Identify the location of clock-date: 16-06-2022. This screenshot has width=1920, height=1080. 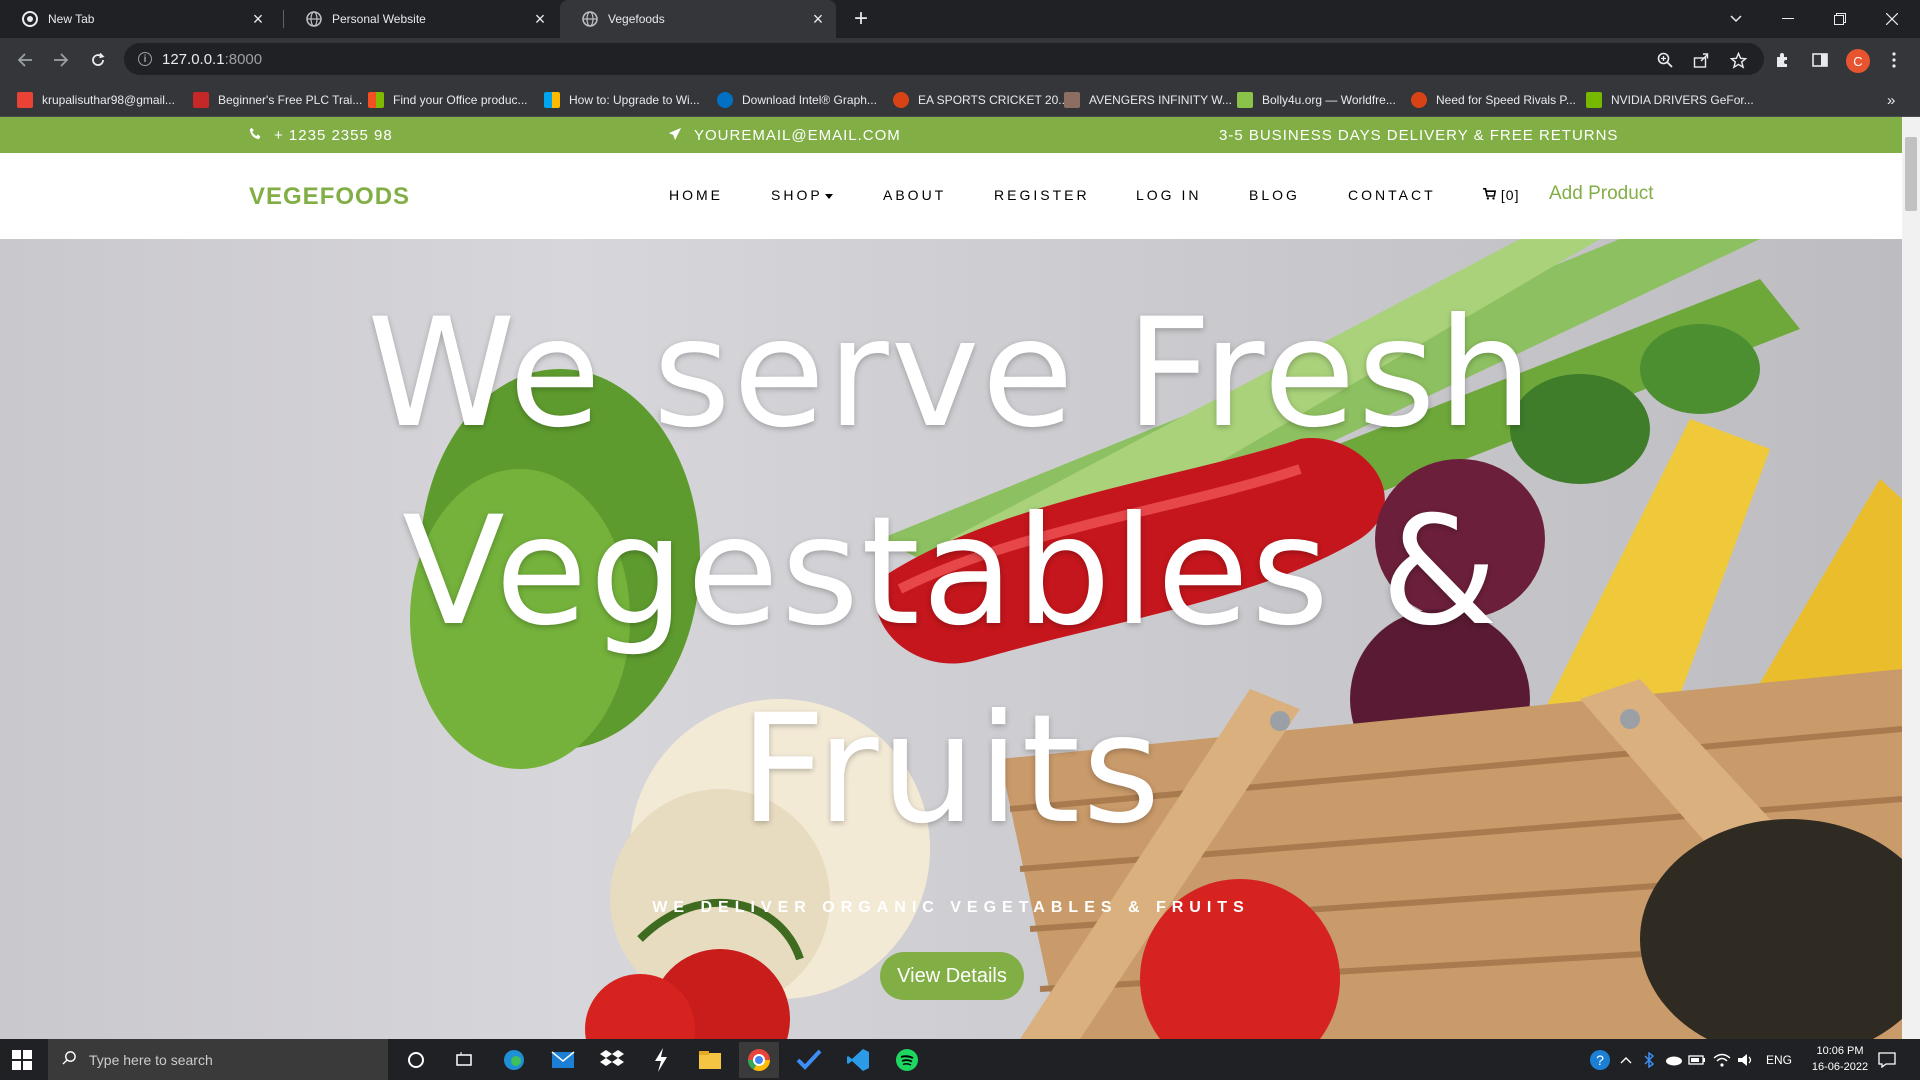
(1840, 1067).